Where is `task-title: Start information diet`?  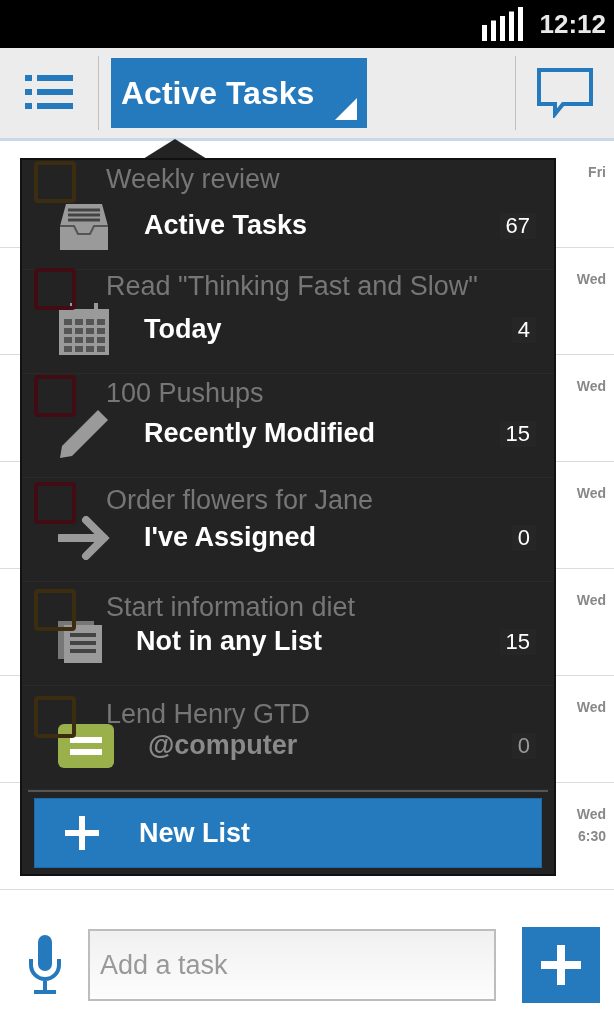
task-title: Start information diet is located at coordinates (231, 607).